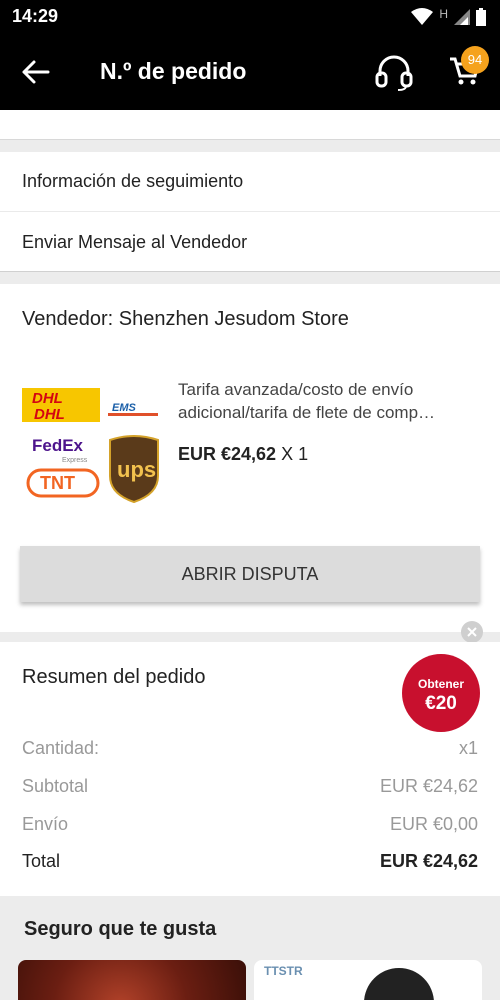 The image size is (500, 1000). Describe the element at coordinates (136, 469) in the screenshot. I see `ups-logo-text: ups` at that location.